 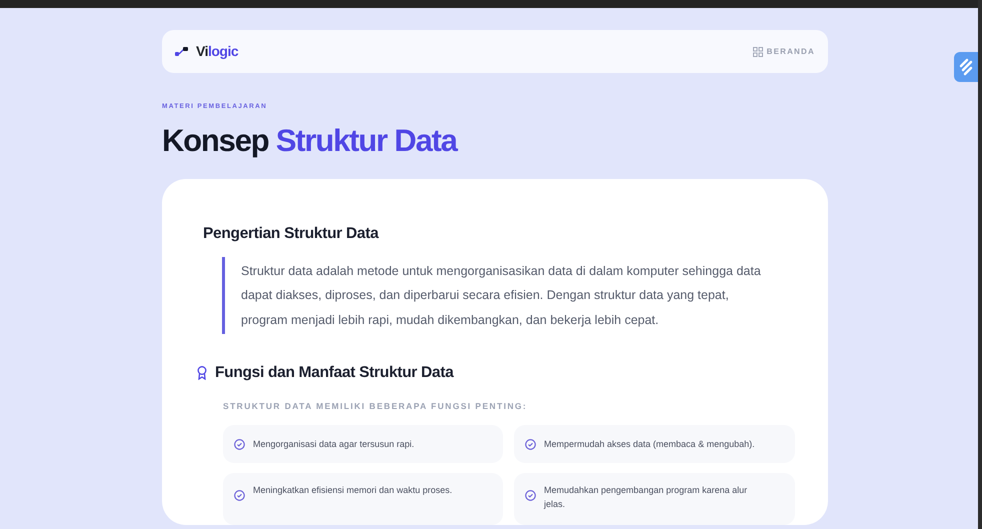 What do you see at coordinates (375, 406) in the screenshot?
I see `section-subtitle: STRUKTUR DATA MEMILIKI BEBERAPA FUNGSI PENTING:` at bounding box center [375, 406].